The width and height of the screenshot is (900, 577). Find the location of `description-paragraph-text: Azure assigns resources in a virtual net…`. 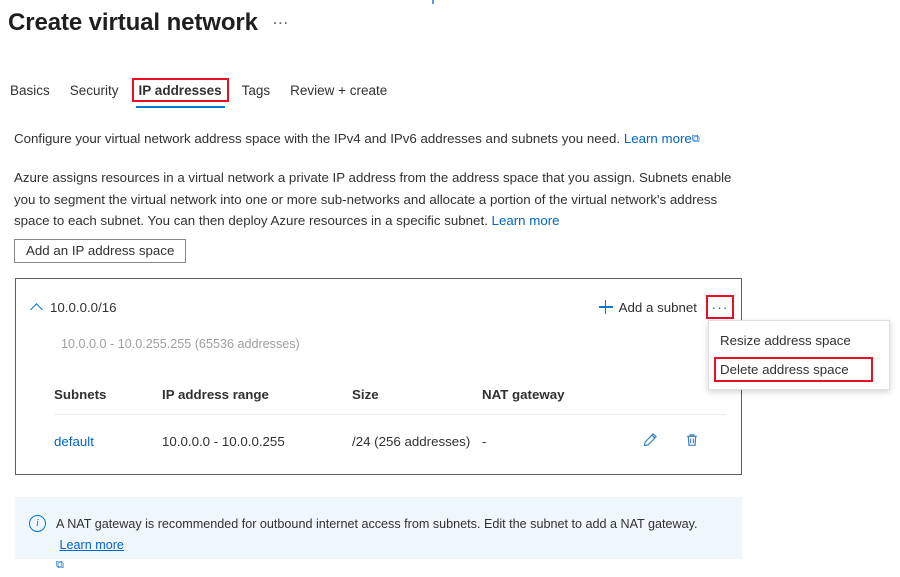

description-paragraph-text: Azure assigns resources in a virtual net… is located at coordinates (373, 199).